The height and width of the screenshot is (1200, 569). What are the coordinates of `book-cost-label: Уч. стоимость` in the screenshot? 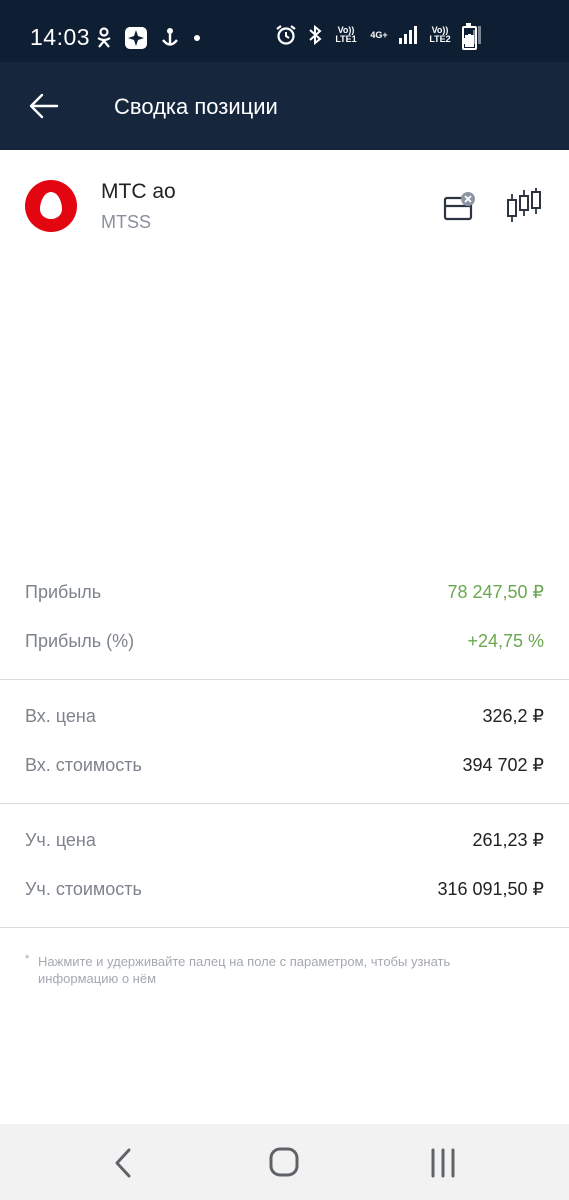 It's located at (83, 889).